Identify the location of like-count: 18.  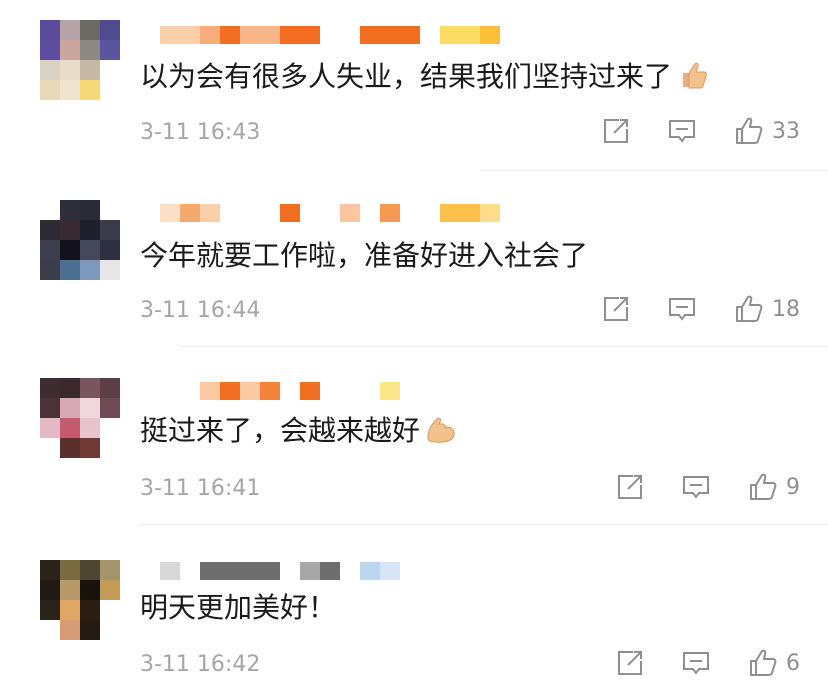
(786, 309).